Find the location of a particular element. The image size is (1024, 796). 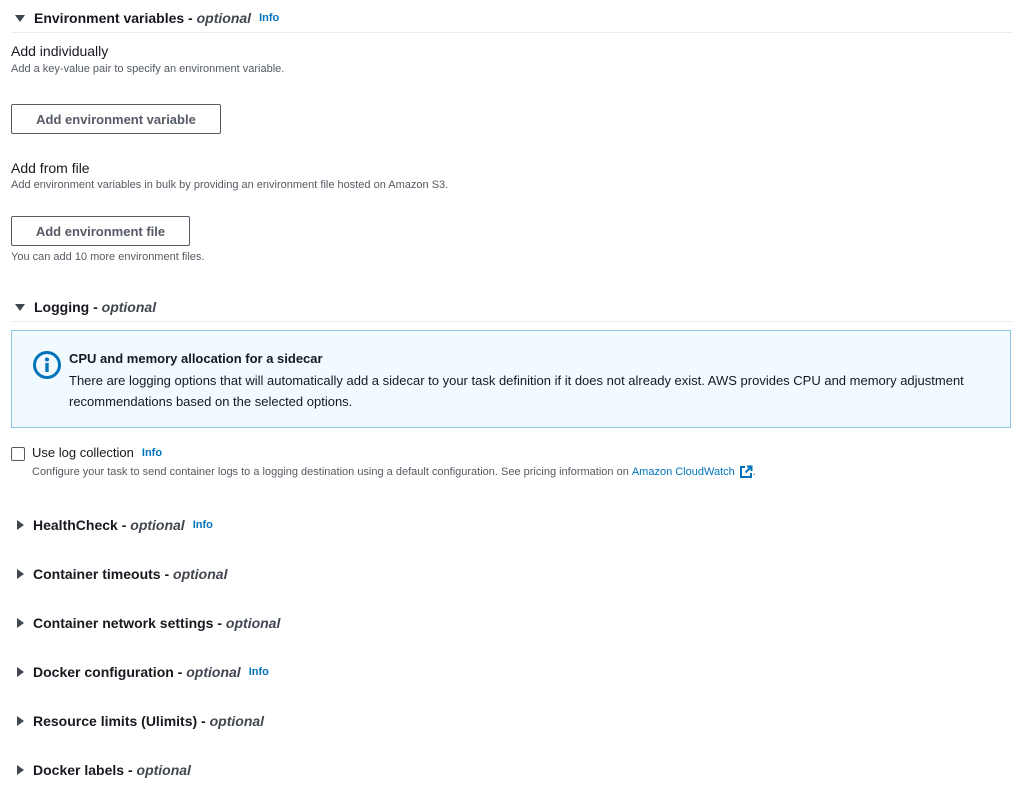

add-environment-variable-button: Add environment variable is located at coordinates (116, 119).